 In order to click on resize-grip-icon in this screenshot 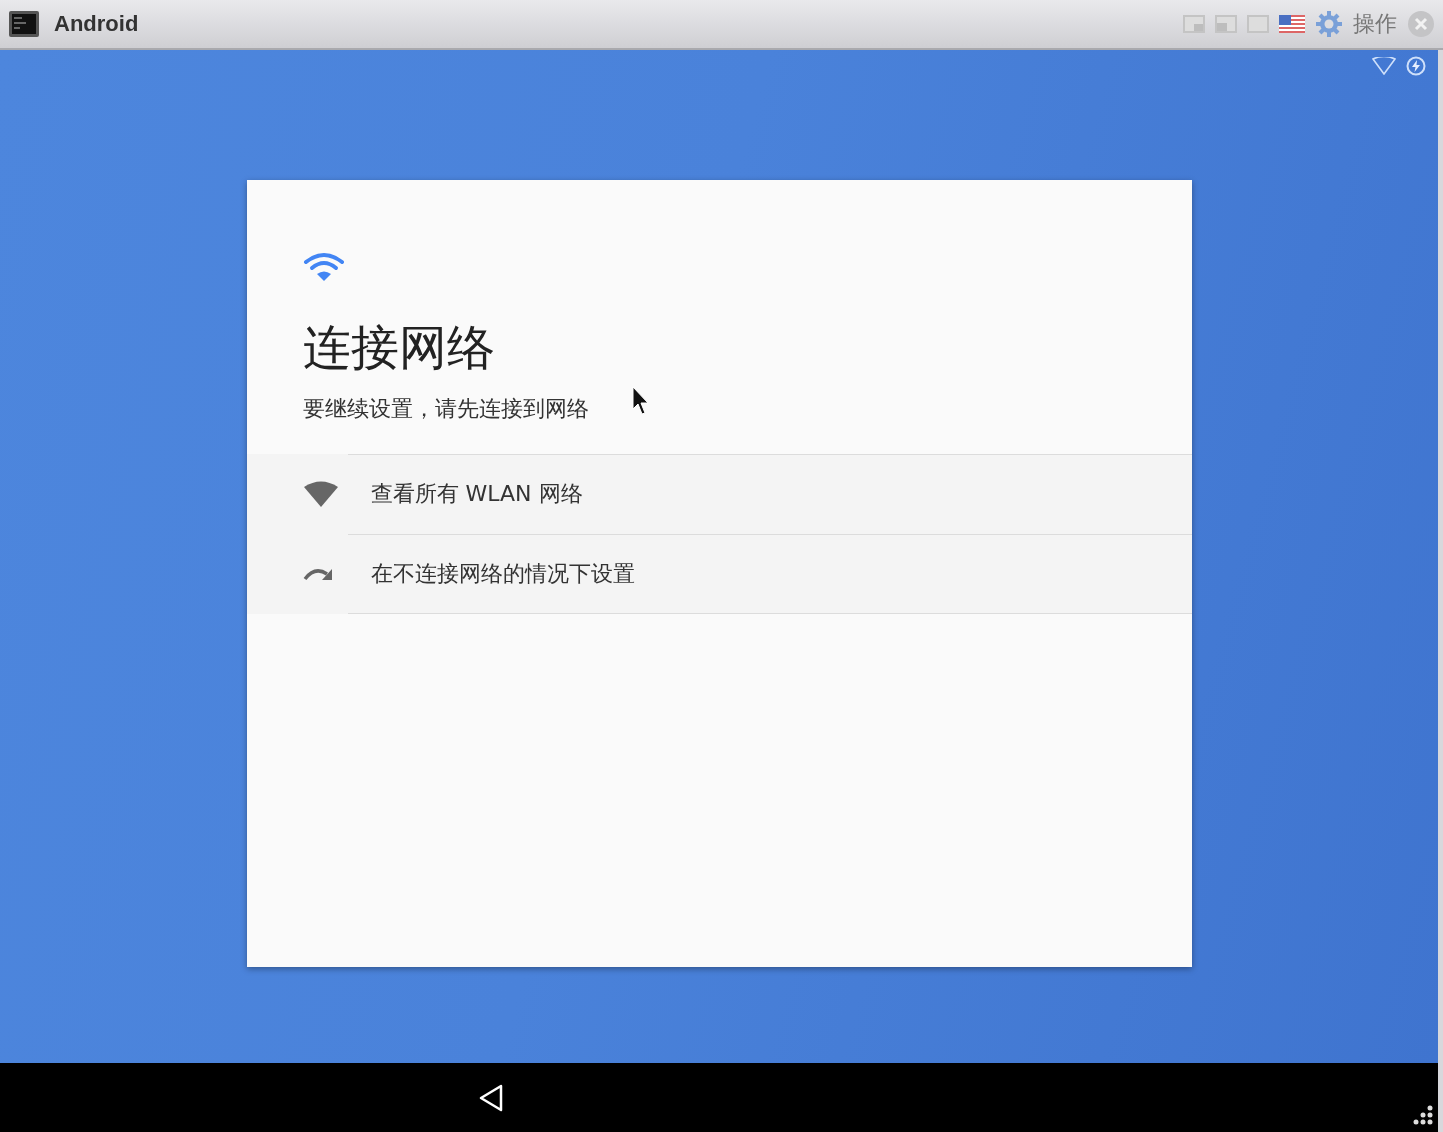, I will do `click(1423, 1115)`.